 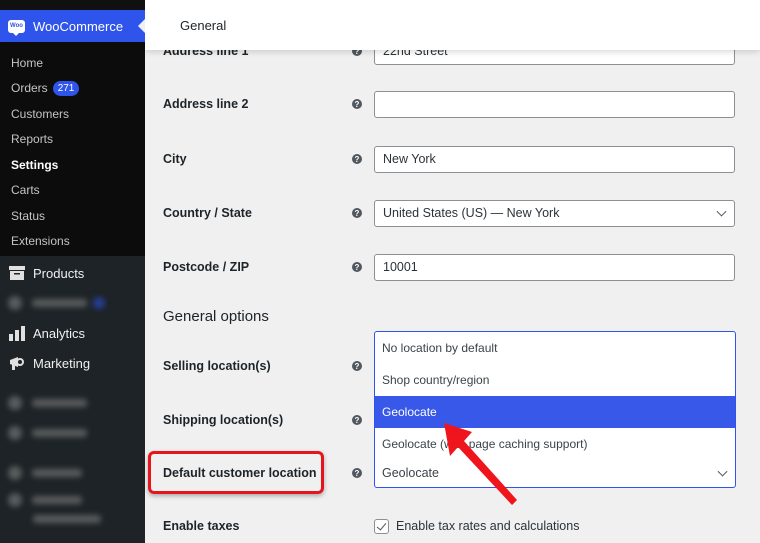 What do you see at coordinates (59, 273) in the screenshot?
I see `sidebar-item-label: Products` at bounding box center [59, 273].